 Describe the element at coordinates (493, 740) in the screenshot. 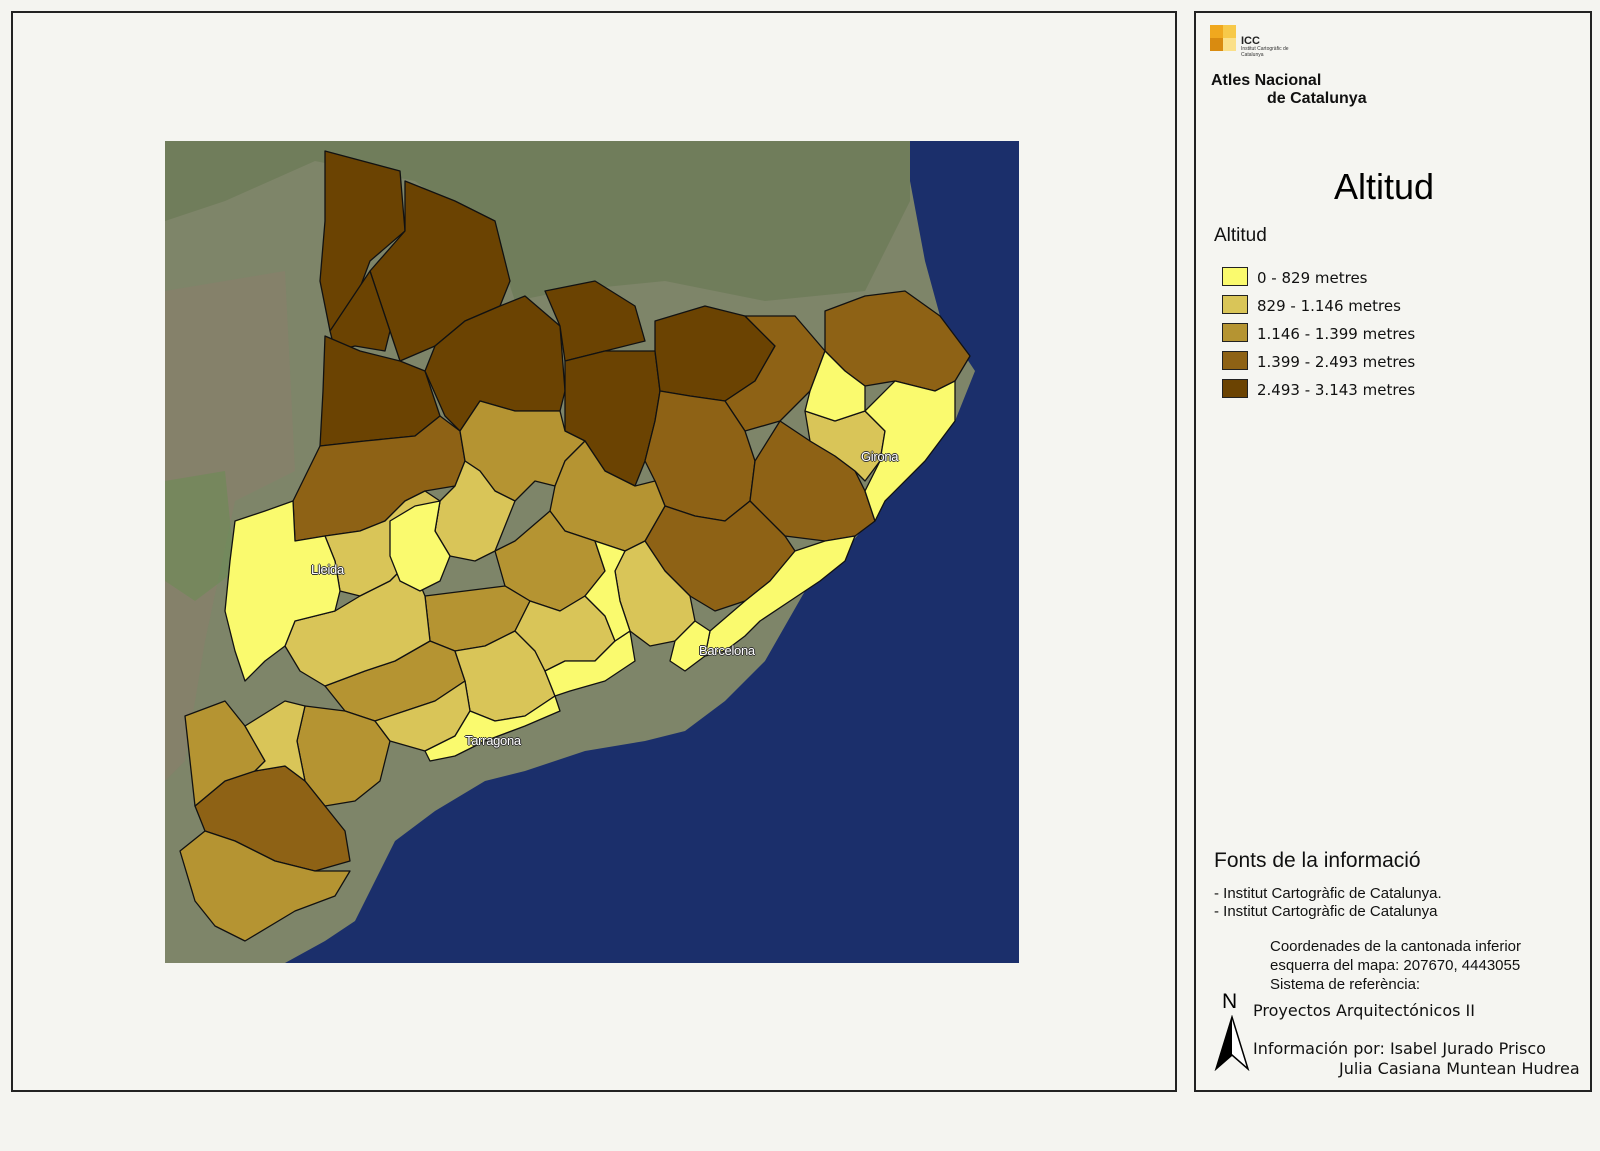

I see `city-label-tarragona: Tarragona` at that location.